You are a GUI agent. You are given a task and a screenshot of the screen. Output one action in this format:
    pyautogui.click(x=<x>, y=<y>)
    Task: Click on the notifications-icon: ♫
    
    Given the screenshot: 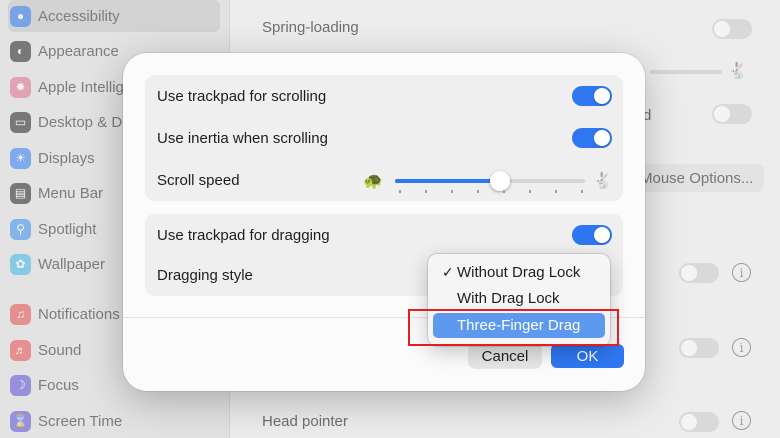 What is the action you would take?
    pyautogui.click(x=20, y=314)
    